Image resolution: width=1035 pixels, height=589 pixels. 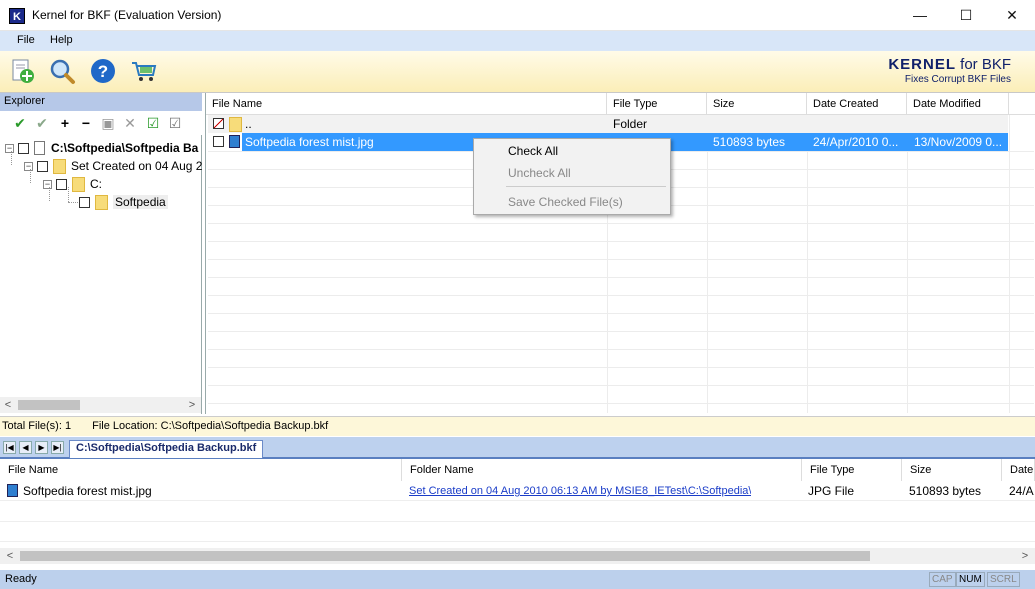 What do you see at coordinates (20, 123) in the screenshot?
I see `check-icon: ✔` at bounding box center [20, 123].